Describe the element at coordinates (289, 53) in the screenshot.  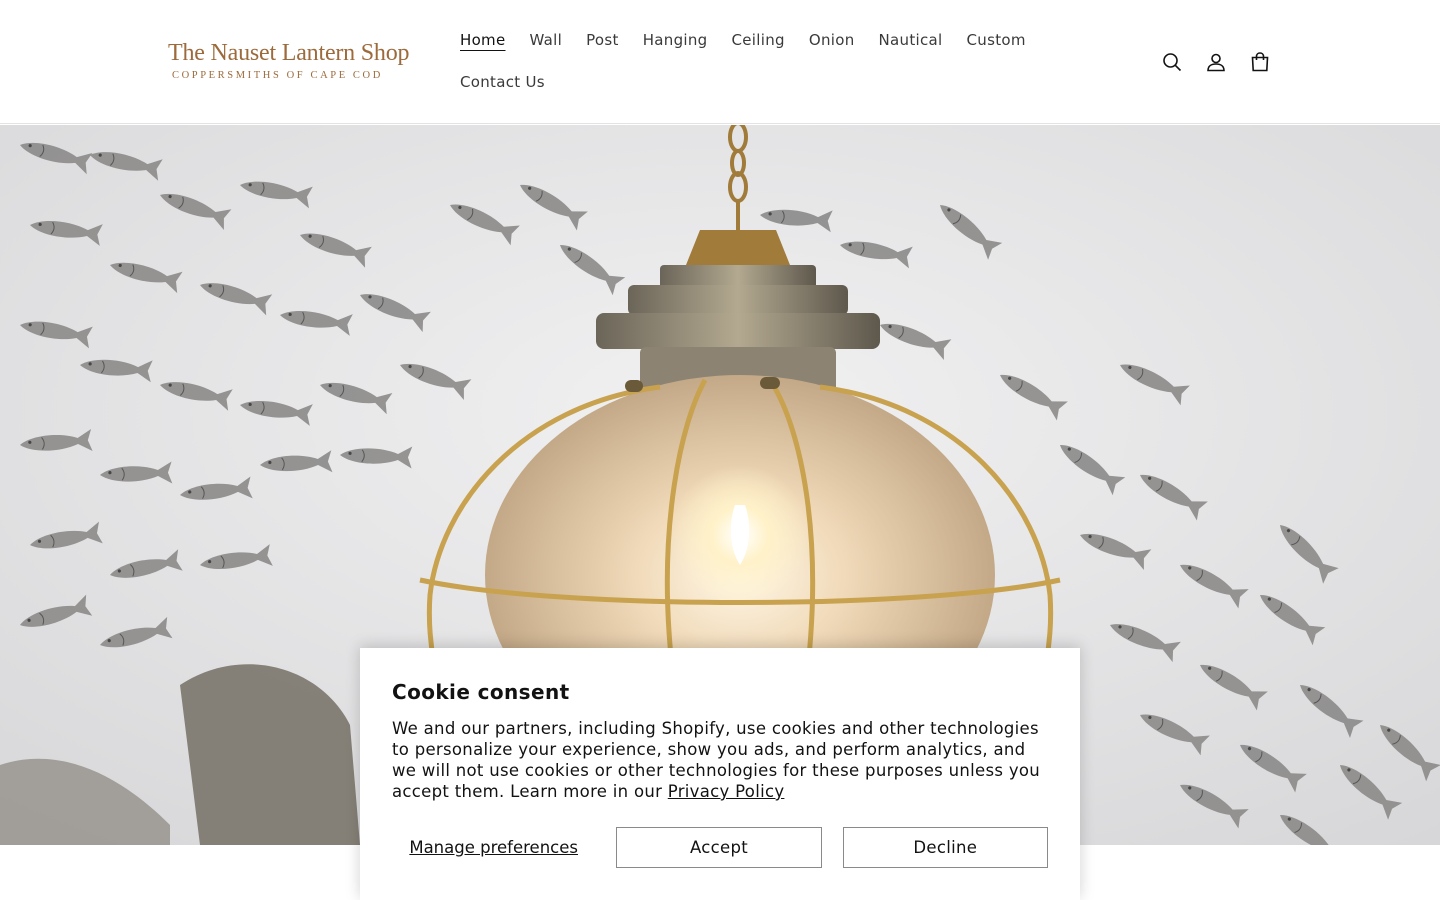
I see `logo-title: The Nauset Lantern Shop` at that location.